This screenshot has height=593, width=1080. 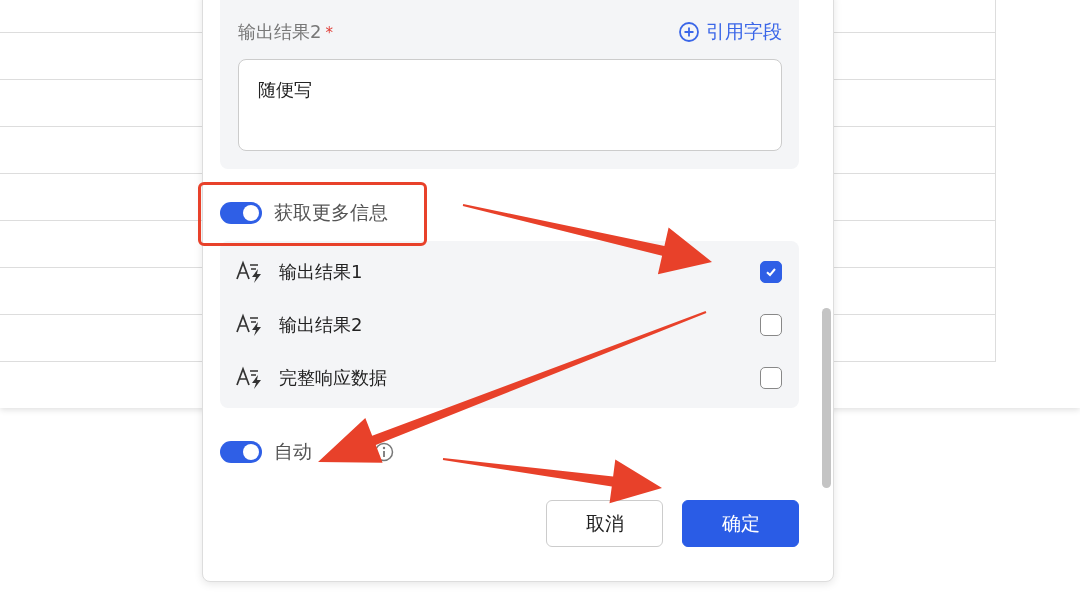 What do you see at coordinates (293, 451) in the screenshot?
I see `toggle-label: 自动` at bounding box center [293, 451].